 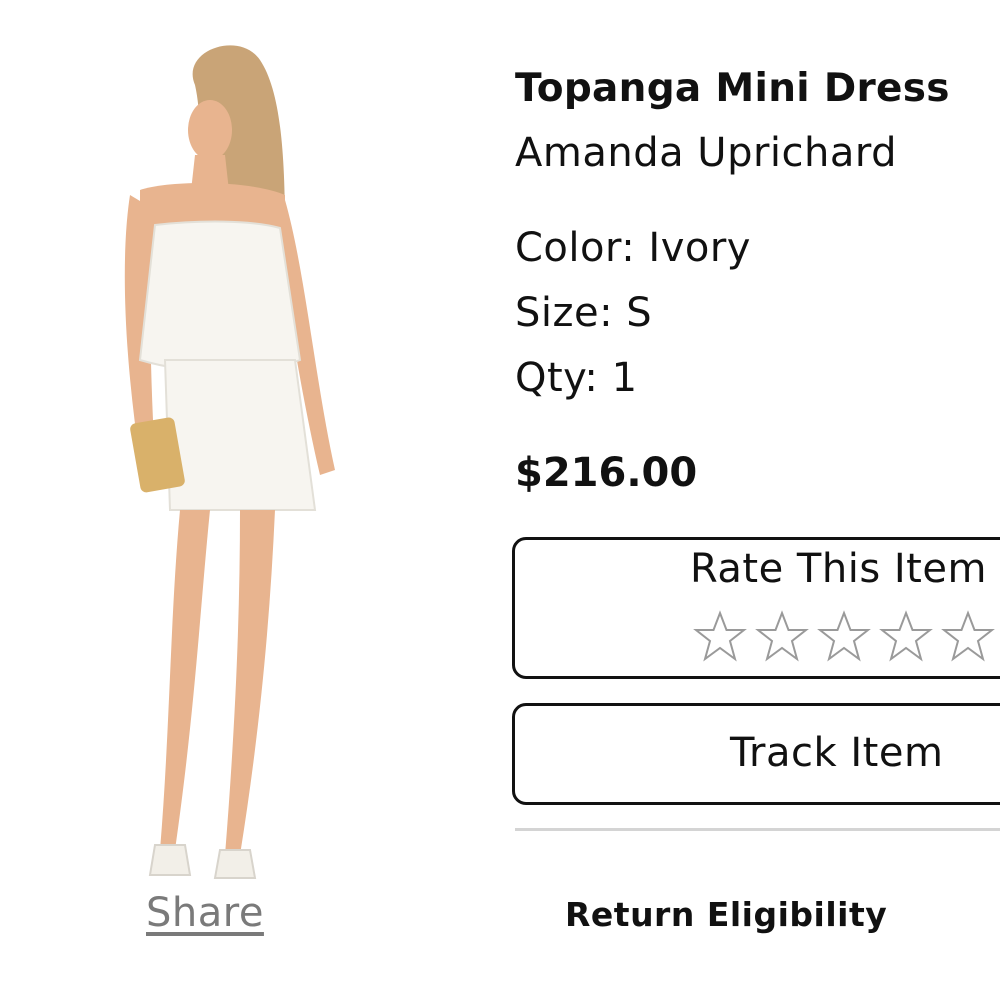 I want to click on star-5-icon, so click(x=968, y=637).